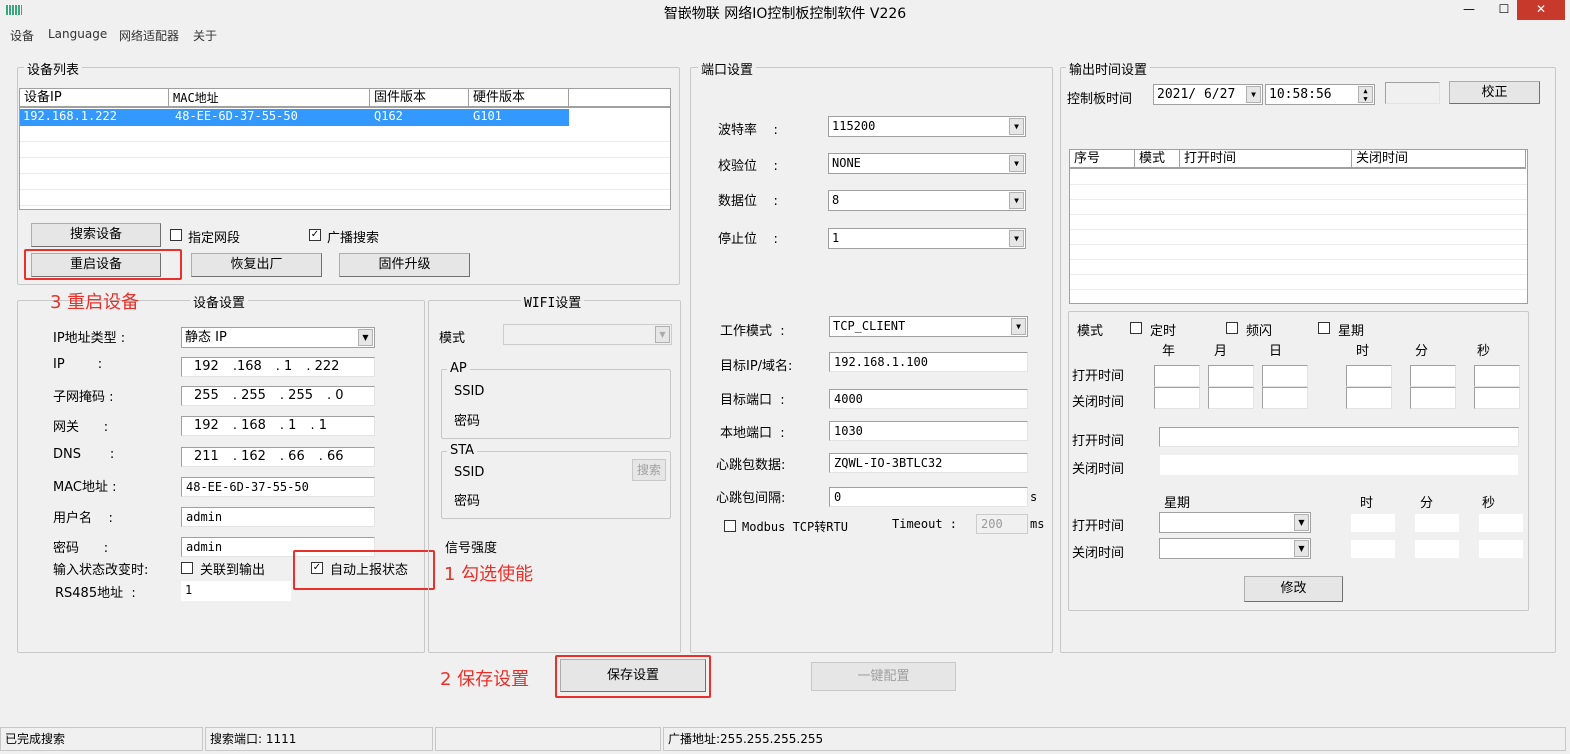  What do you see at coordinates (1469, 10) in the screenshot?
I see `minimize-button: —` at bounding box center [1469, 10].